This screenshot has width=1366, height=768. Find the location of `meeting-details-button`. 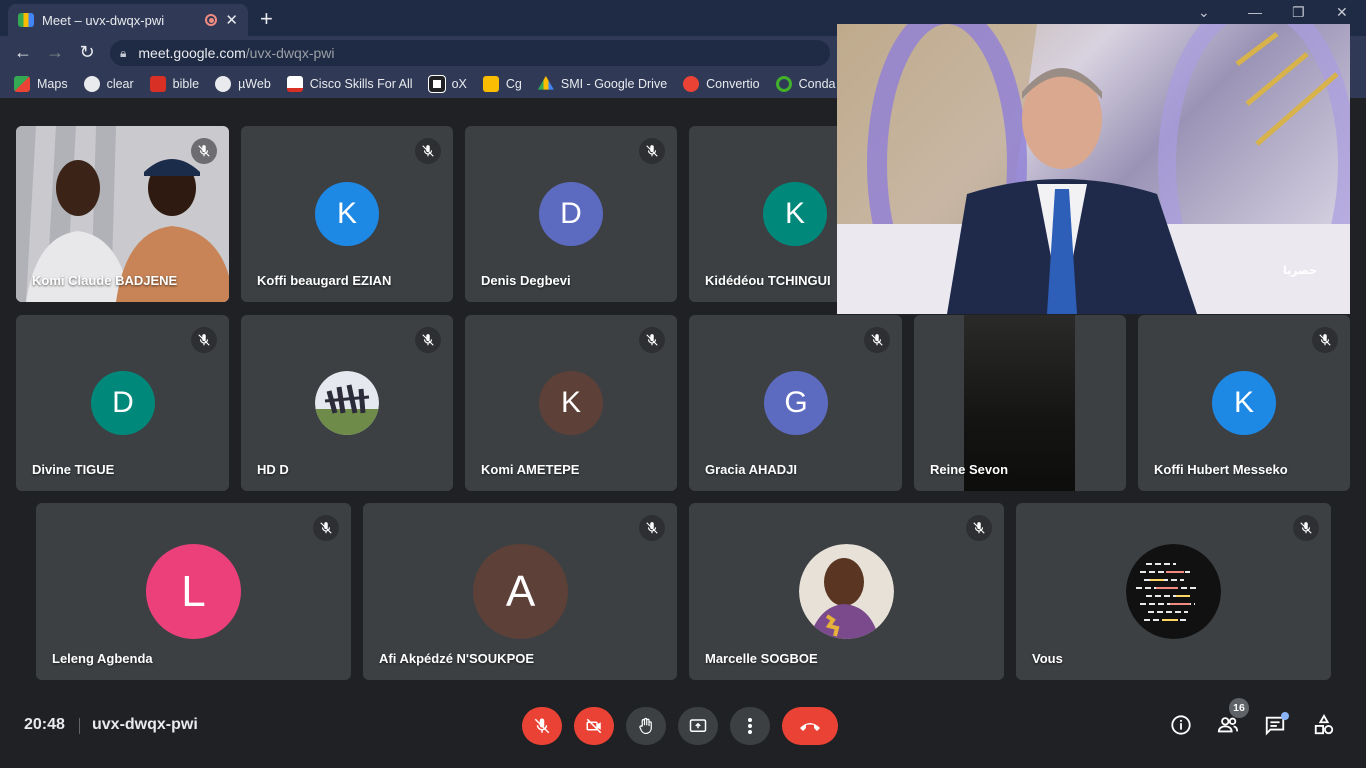

meeting-details-button is located at coordinates (1181, 725).